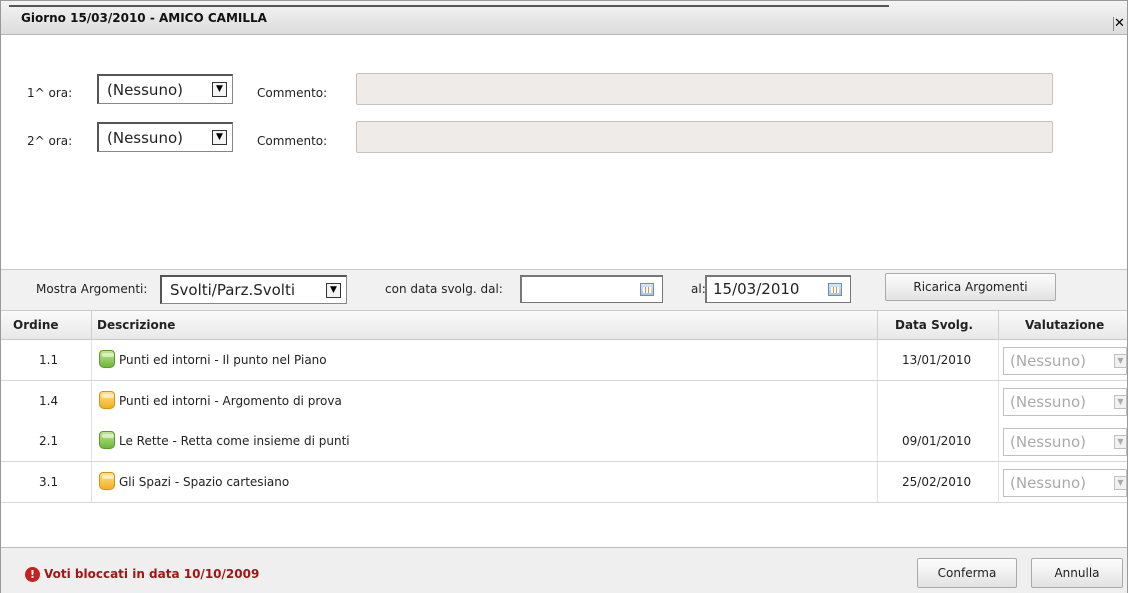  I want to click on data-al-input: 15/03/2010, so click(778, 289).